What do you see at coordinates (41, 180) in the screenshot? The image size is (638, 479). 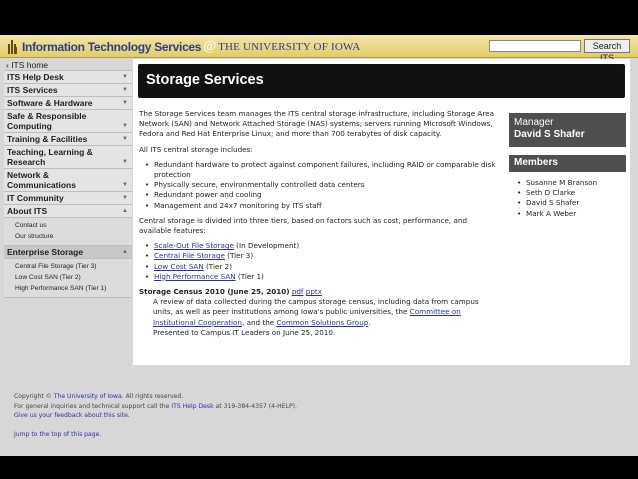 I see `sidebar-item-label: Network & Communications` at bounding box center [41, 180].